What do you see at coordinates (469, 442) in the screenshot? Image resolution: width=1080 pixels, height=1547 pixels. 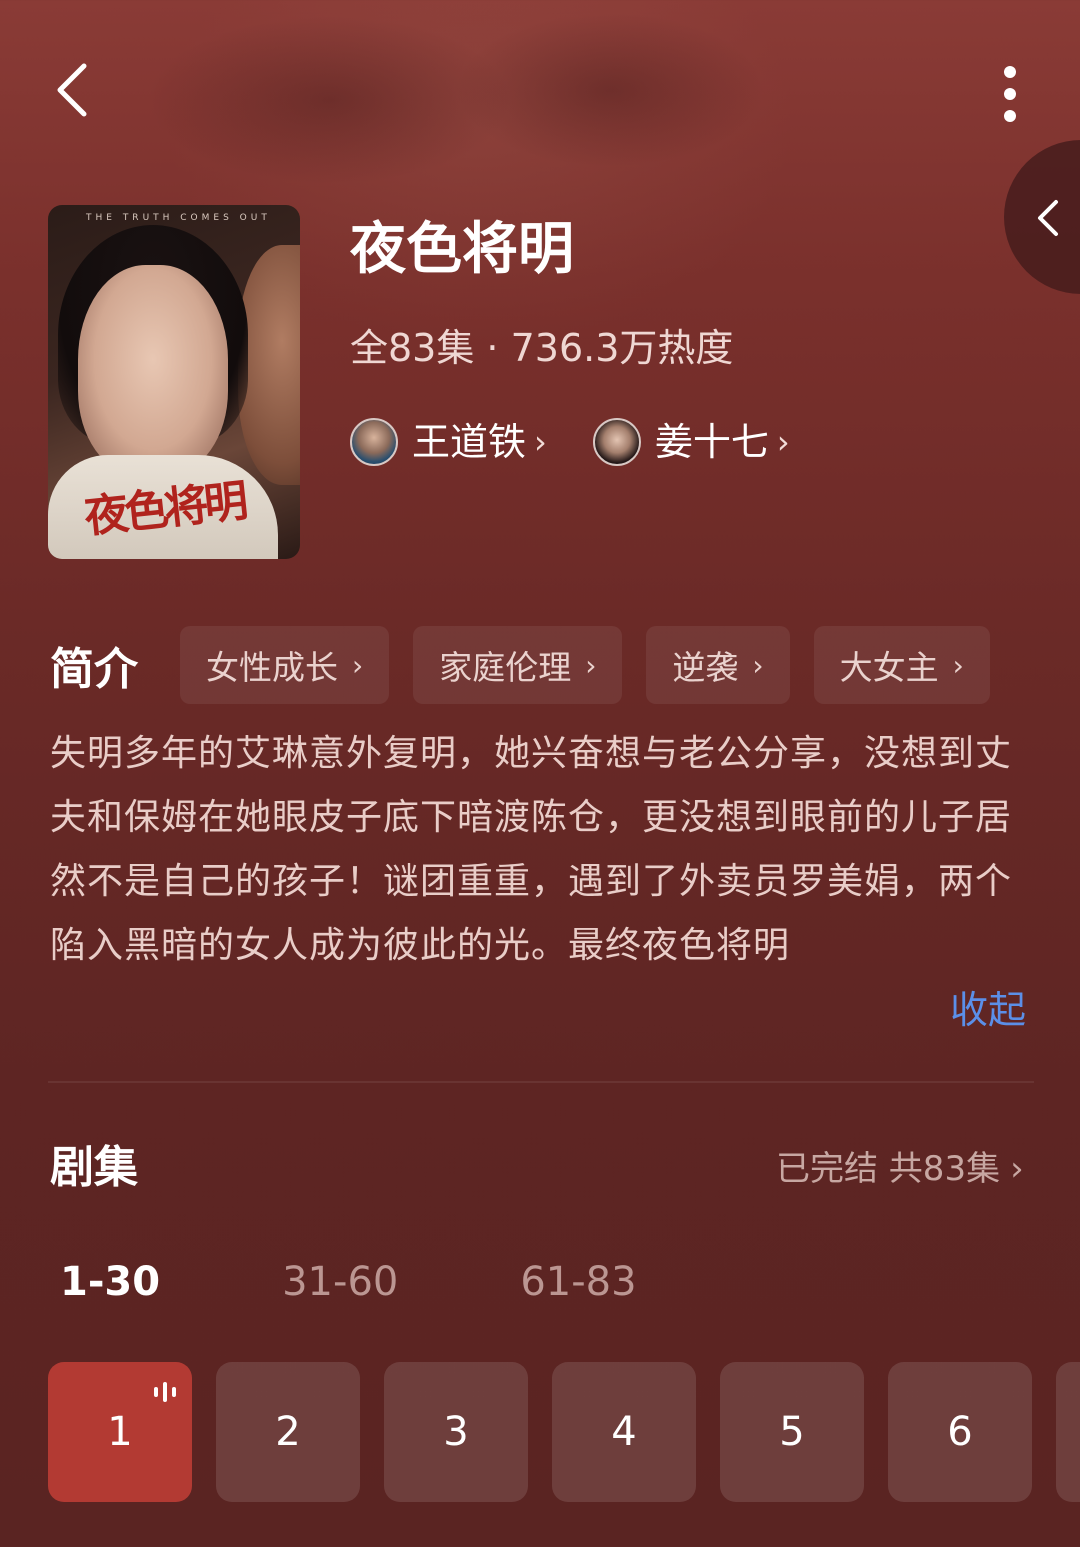 I see `cast-name: 王道铁` at bounding box center [469, 442].